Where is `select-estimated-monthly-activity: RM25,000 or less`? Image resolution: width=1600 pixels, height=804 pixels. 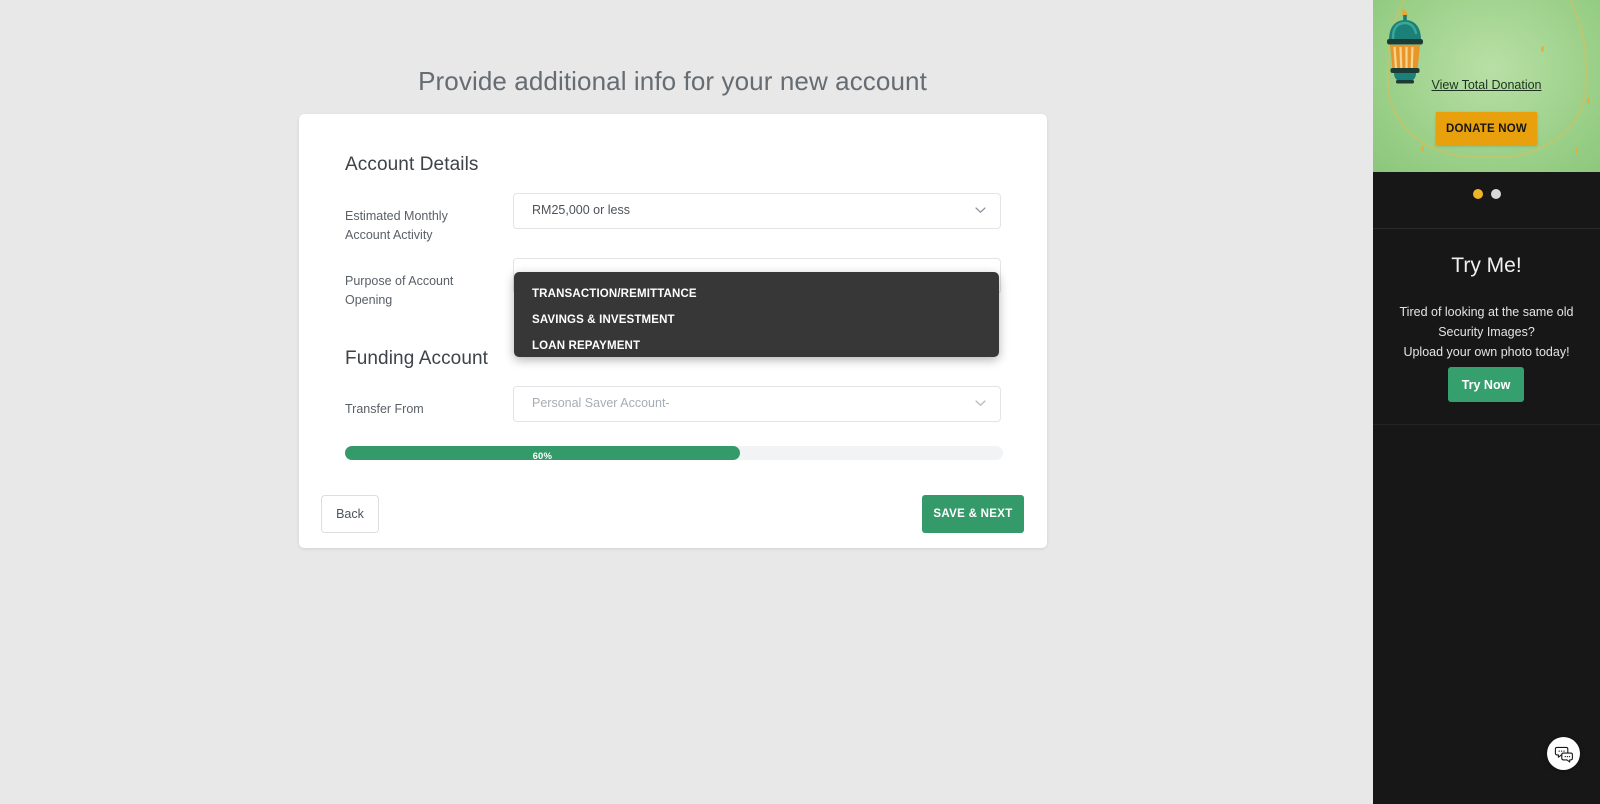 select-estimated-monthly-activity: RM25,000 or less is located at coordinates (757, 211).